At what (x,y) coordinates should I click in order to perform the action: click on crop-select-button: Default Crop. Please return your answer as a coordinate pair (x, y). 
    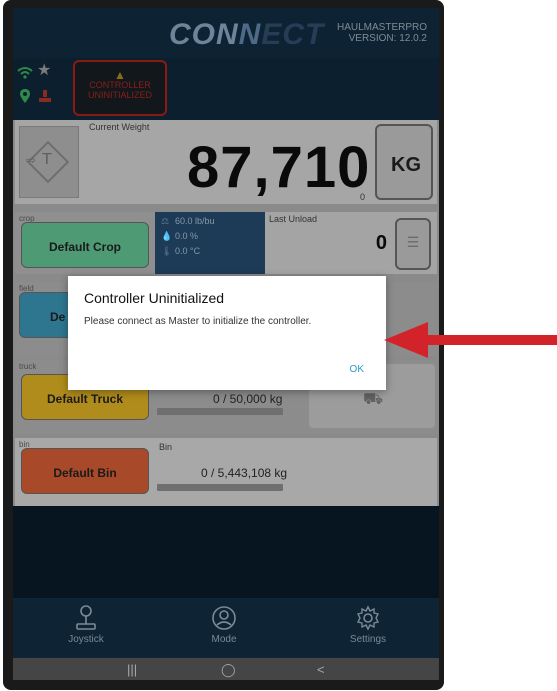
    Looking at the image, I should click on (85, 245).